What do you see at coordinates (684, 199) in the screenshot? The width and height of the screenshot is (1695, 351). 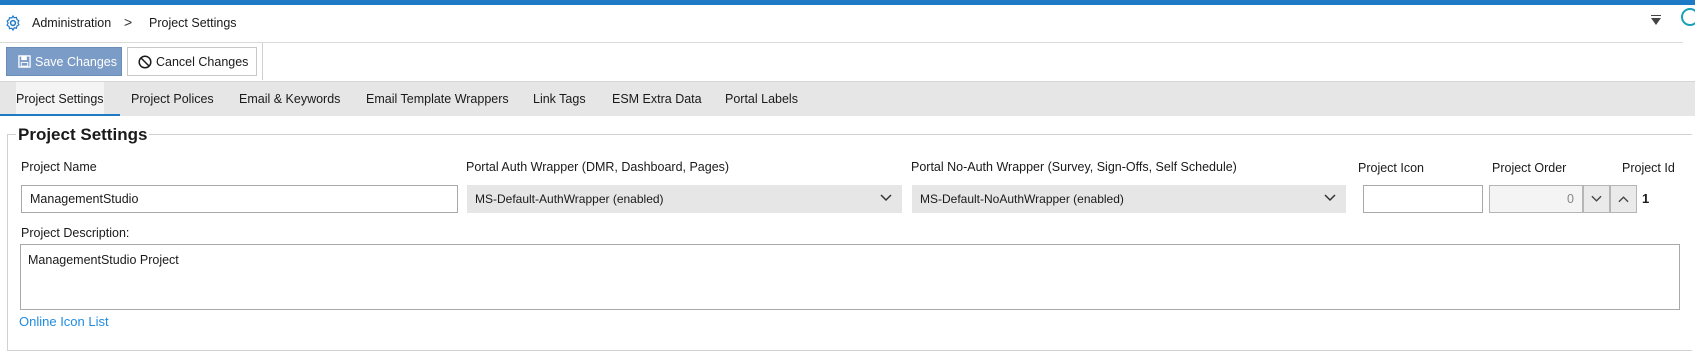 I see `auth-wrapper-select: MS-Default-AuthWrapper (enabled)` at bounding box center [684, 199].